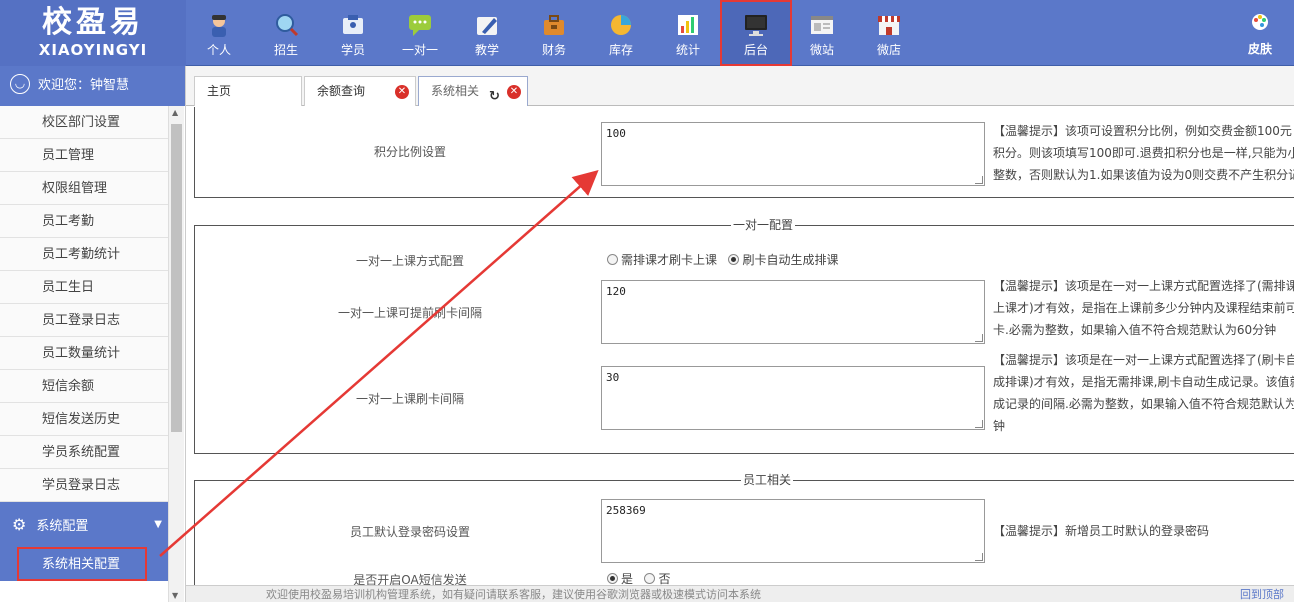 This screenshot has height=602, width=1294. Describe the element at coordinates (84, 221) in the screenshot. I see `sidebar-item: 员工考勤` at that location.